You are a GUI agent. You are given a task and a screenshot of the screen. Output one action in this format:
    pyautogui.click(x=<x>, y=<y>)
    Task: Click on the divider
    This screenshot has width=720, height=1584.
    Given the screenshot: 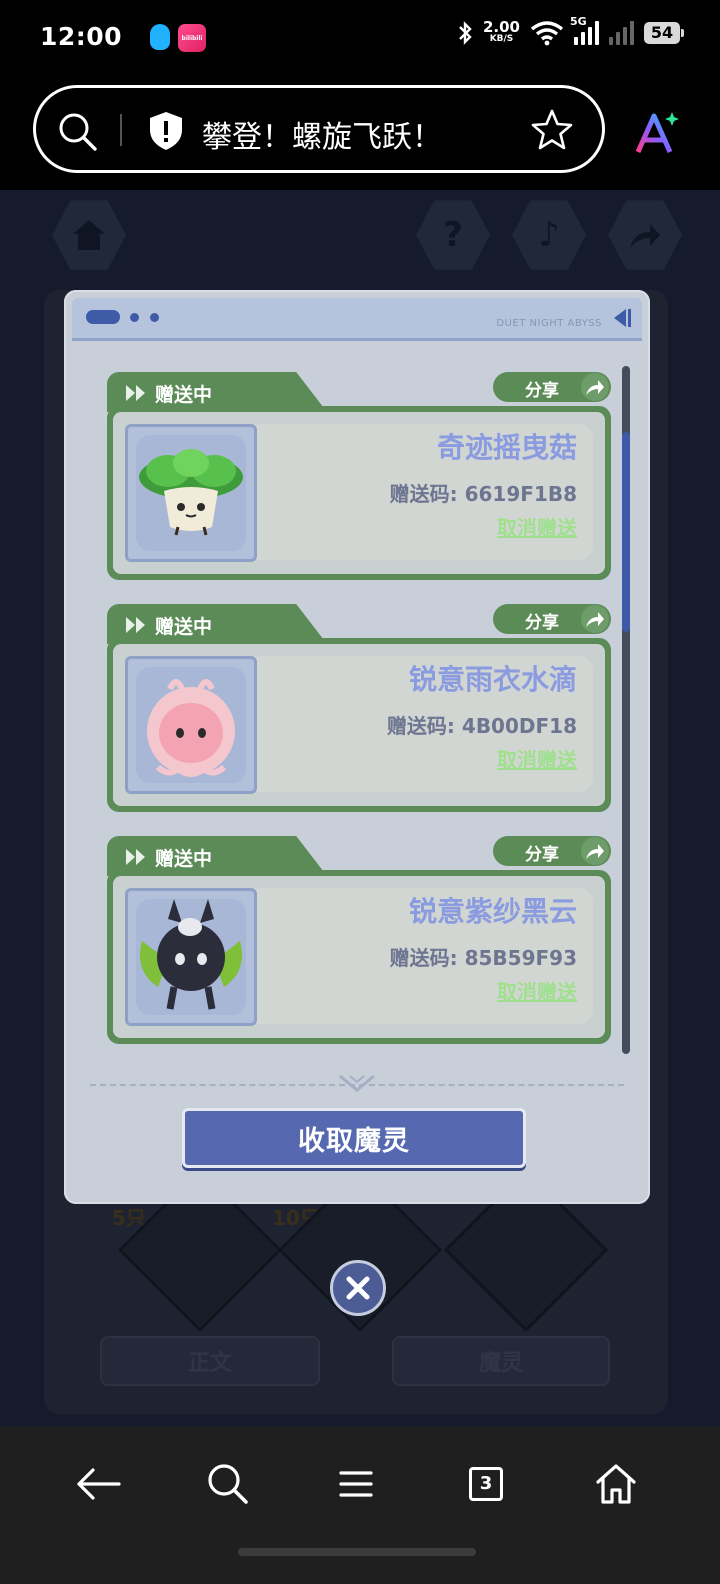 What is the action you would take?
    pyautogui.click(x=121, y=130)
    